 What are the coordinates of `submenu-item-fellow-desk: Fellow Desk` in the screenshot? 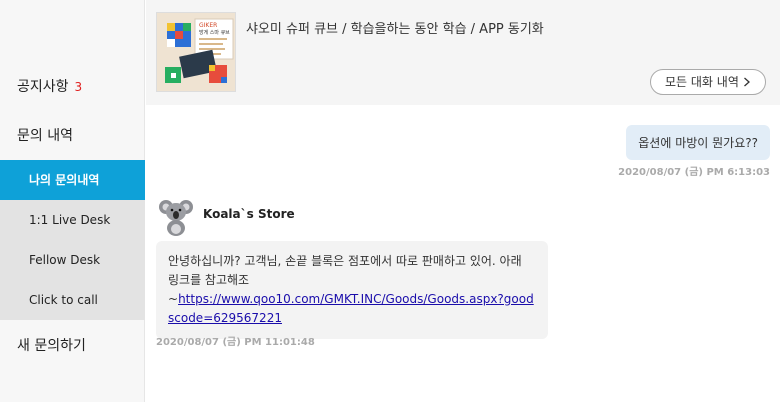 It's located at (72, 260).